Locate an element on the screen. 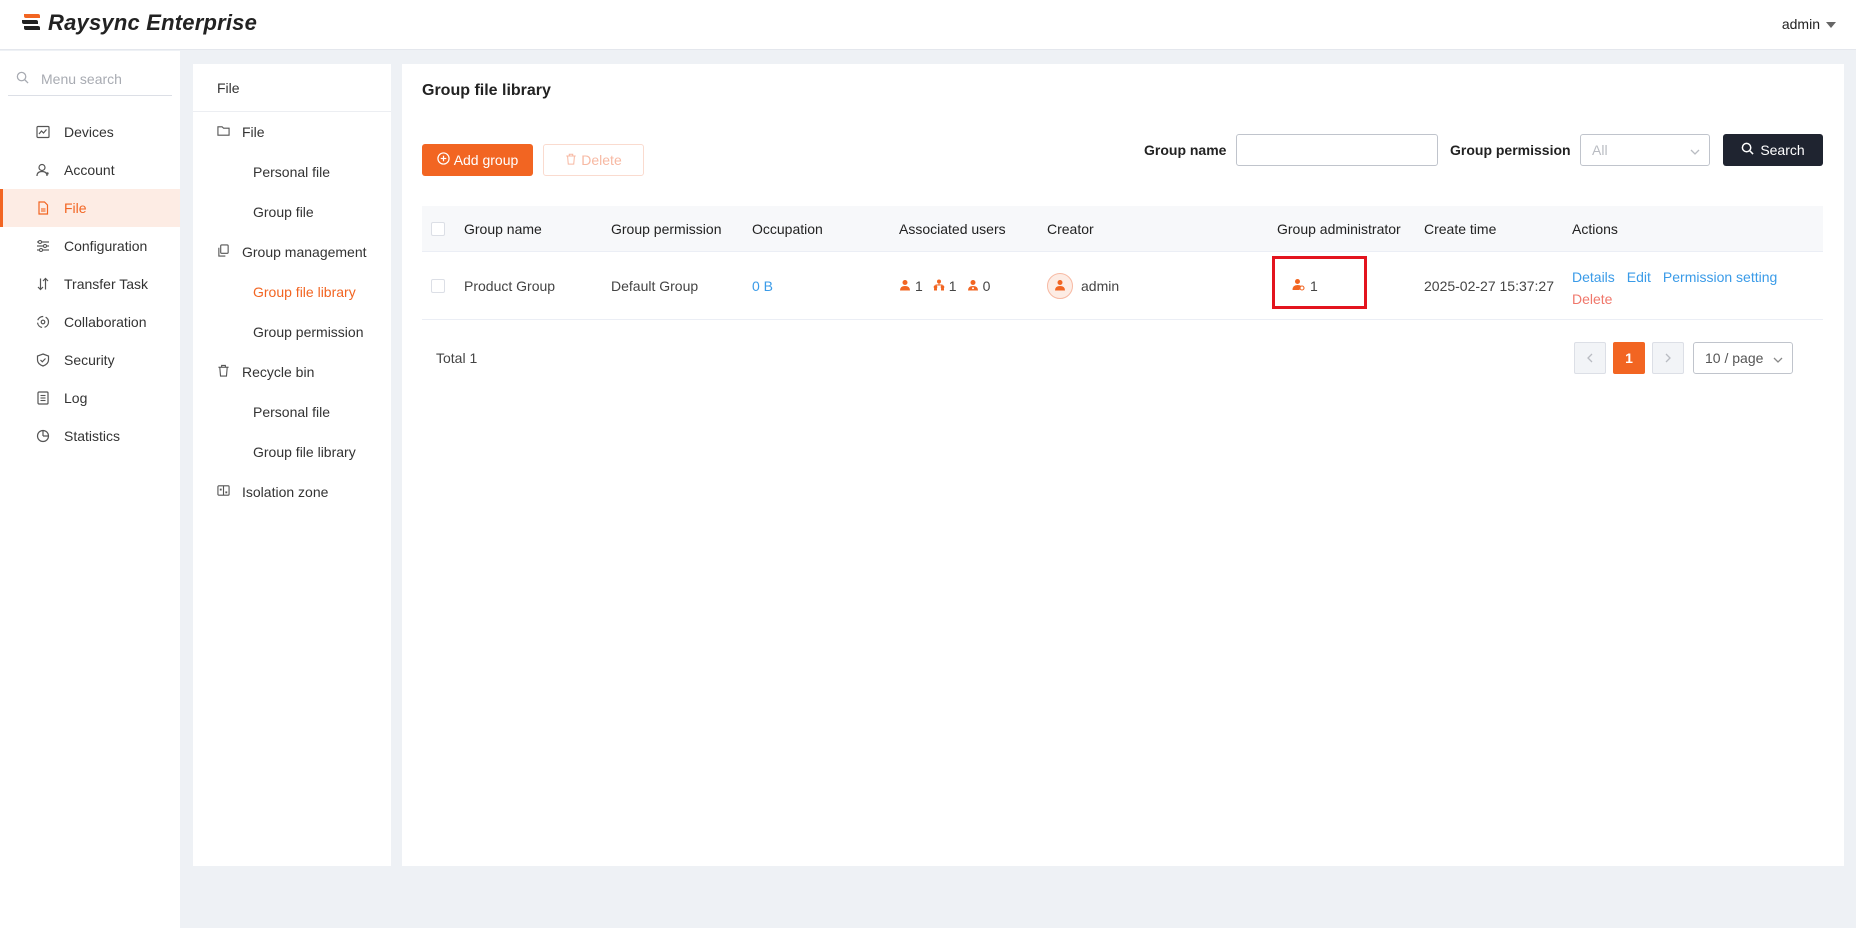 The width and height of the screenshot is (1856, 928). subnav-group-isolation-zone: Isolation zone is located at coordinates (292, 492).